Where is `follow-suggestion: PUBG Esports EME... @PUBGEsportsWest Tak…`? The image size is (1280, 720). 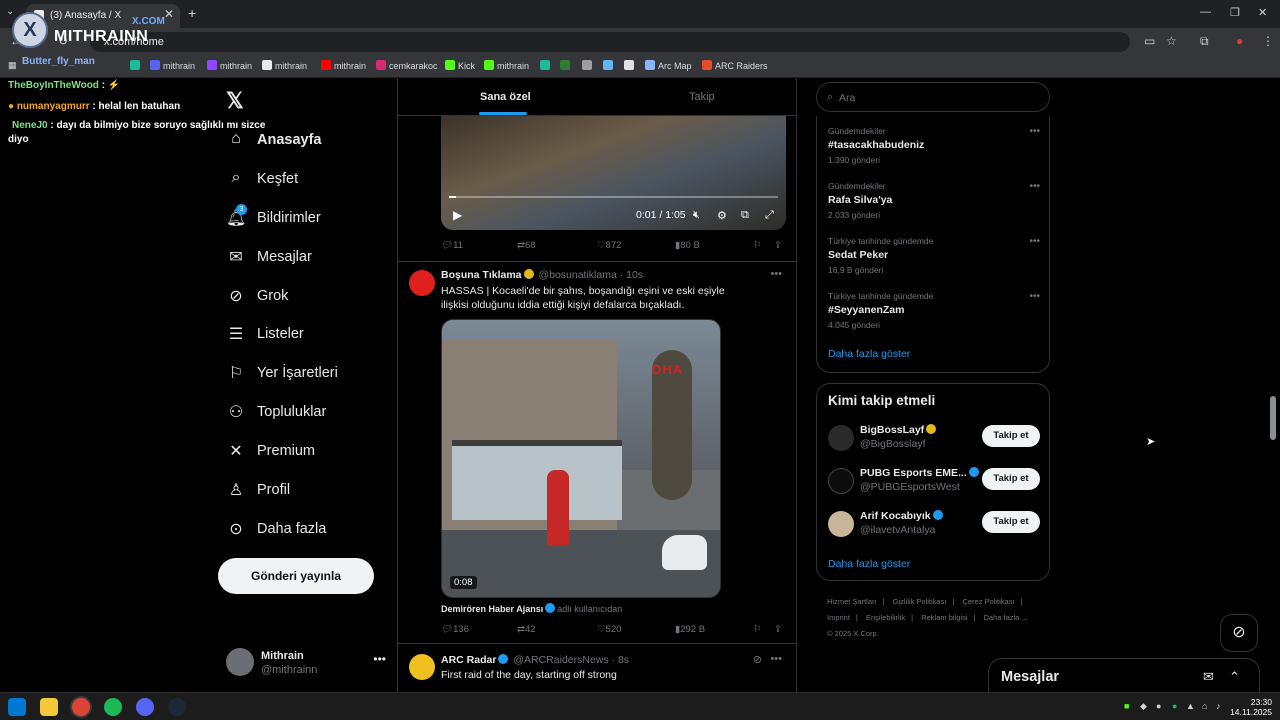 follow-suggestion: PUBG Esports EME... @PUBGEsportsWest Tak… is located at coordinates (934, 482).